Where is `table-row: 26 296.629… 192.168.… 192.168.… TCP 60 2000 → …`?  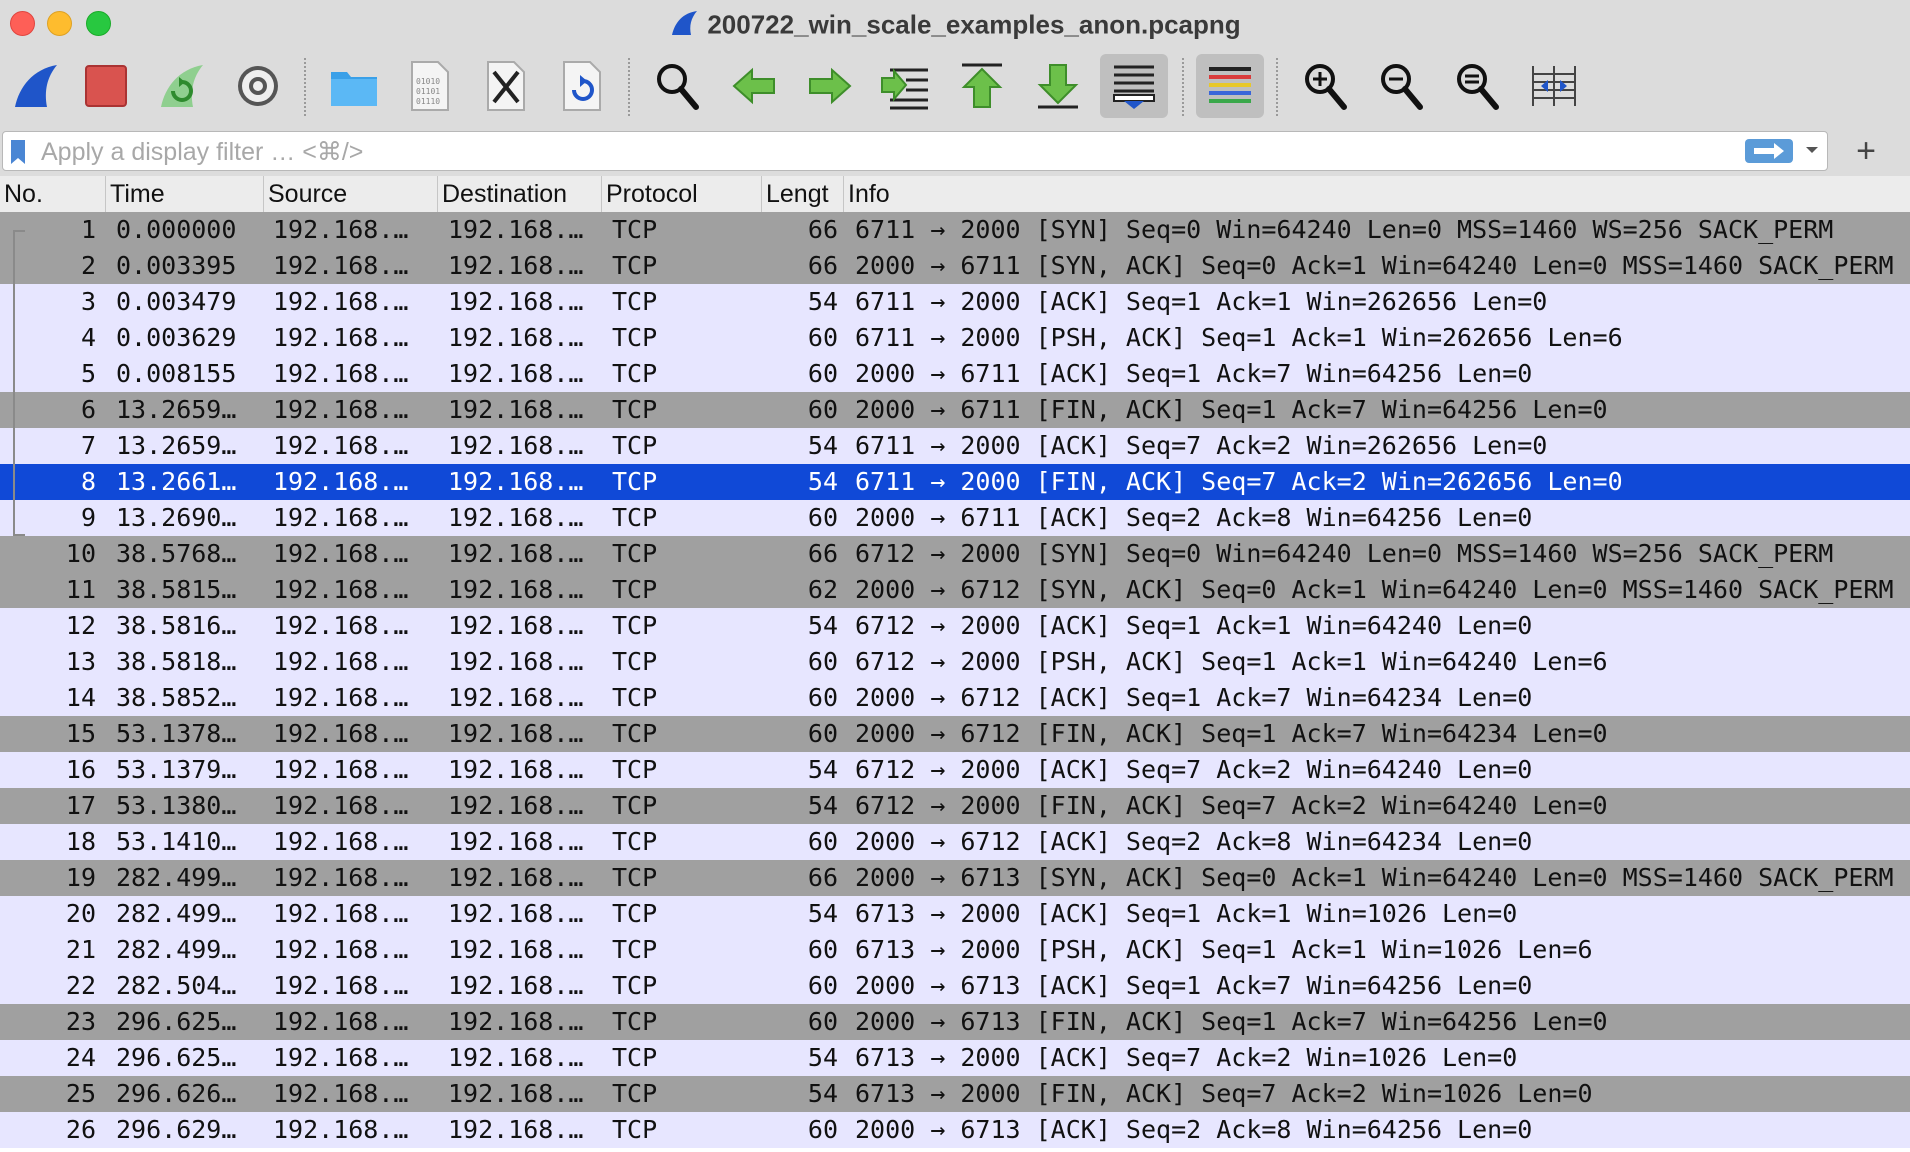 table-row: 26 296.629… 192.168.… 192.168.… TCP 60 2000 → … is located at coordinates (955, 1130).